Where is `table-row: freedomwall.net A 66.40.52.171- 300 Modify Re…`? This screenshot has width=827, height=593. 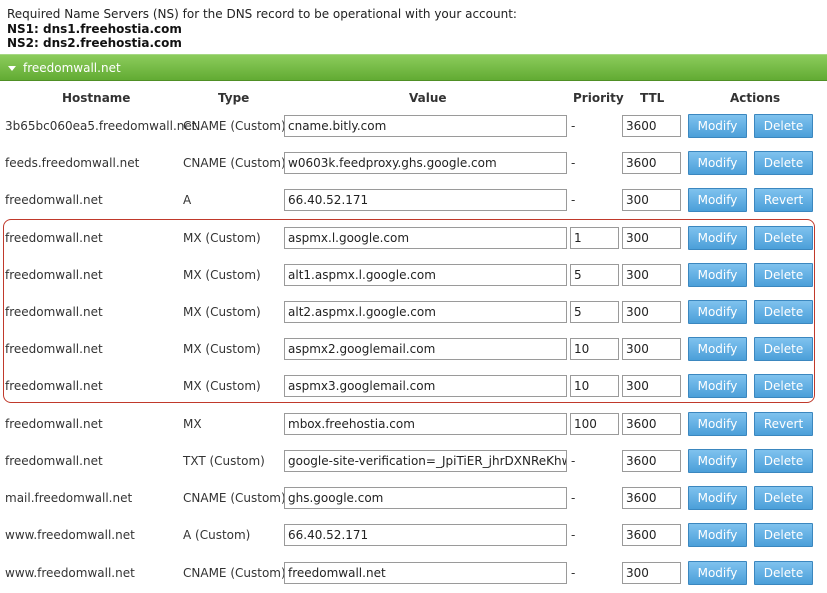 table-row: freedomwall.net A 66.40.52.171- 300 Modify Re… is located at coordinates (413, 200).